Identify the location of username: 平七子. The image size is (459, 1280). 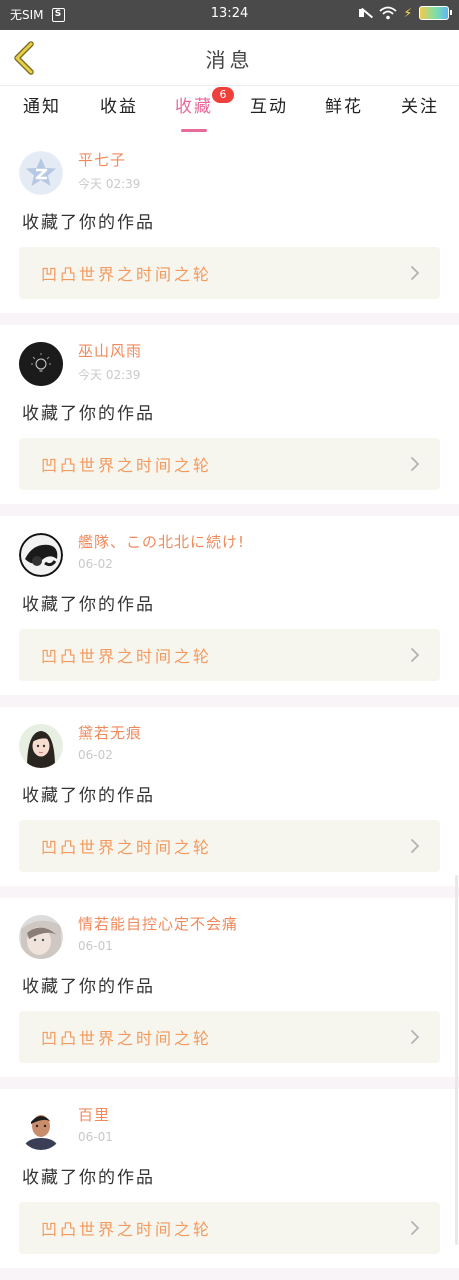
(102, 159).